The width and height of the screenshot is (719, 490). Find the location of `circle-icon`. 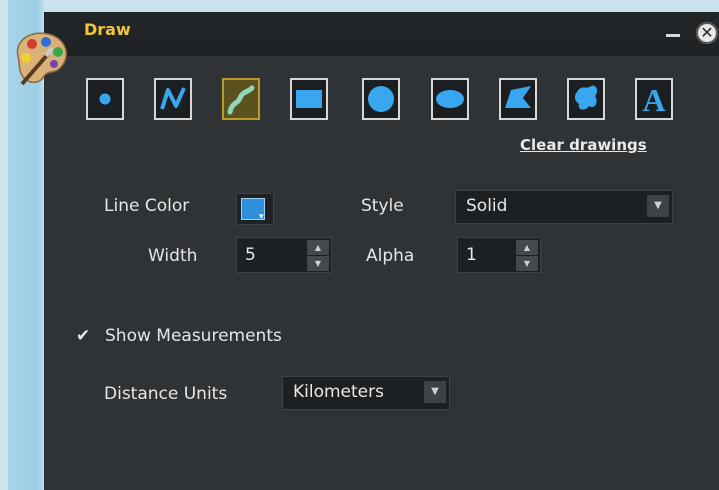

circle-icon is located at coordinates (381, 99).